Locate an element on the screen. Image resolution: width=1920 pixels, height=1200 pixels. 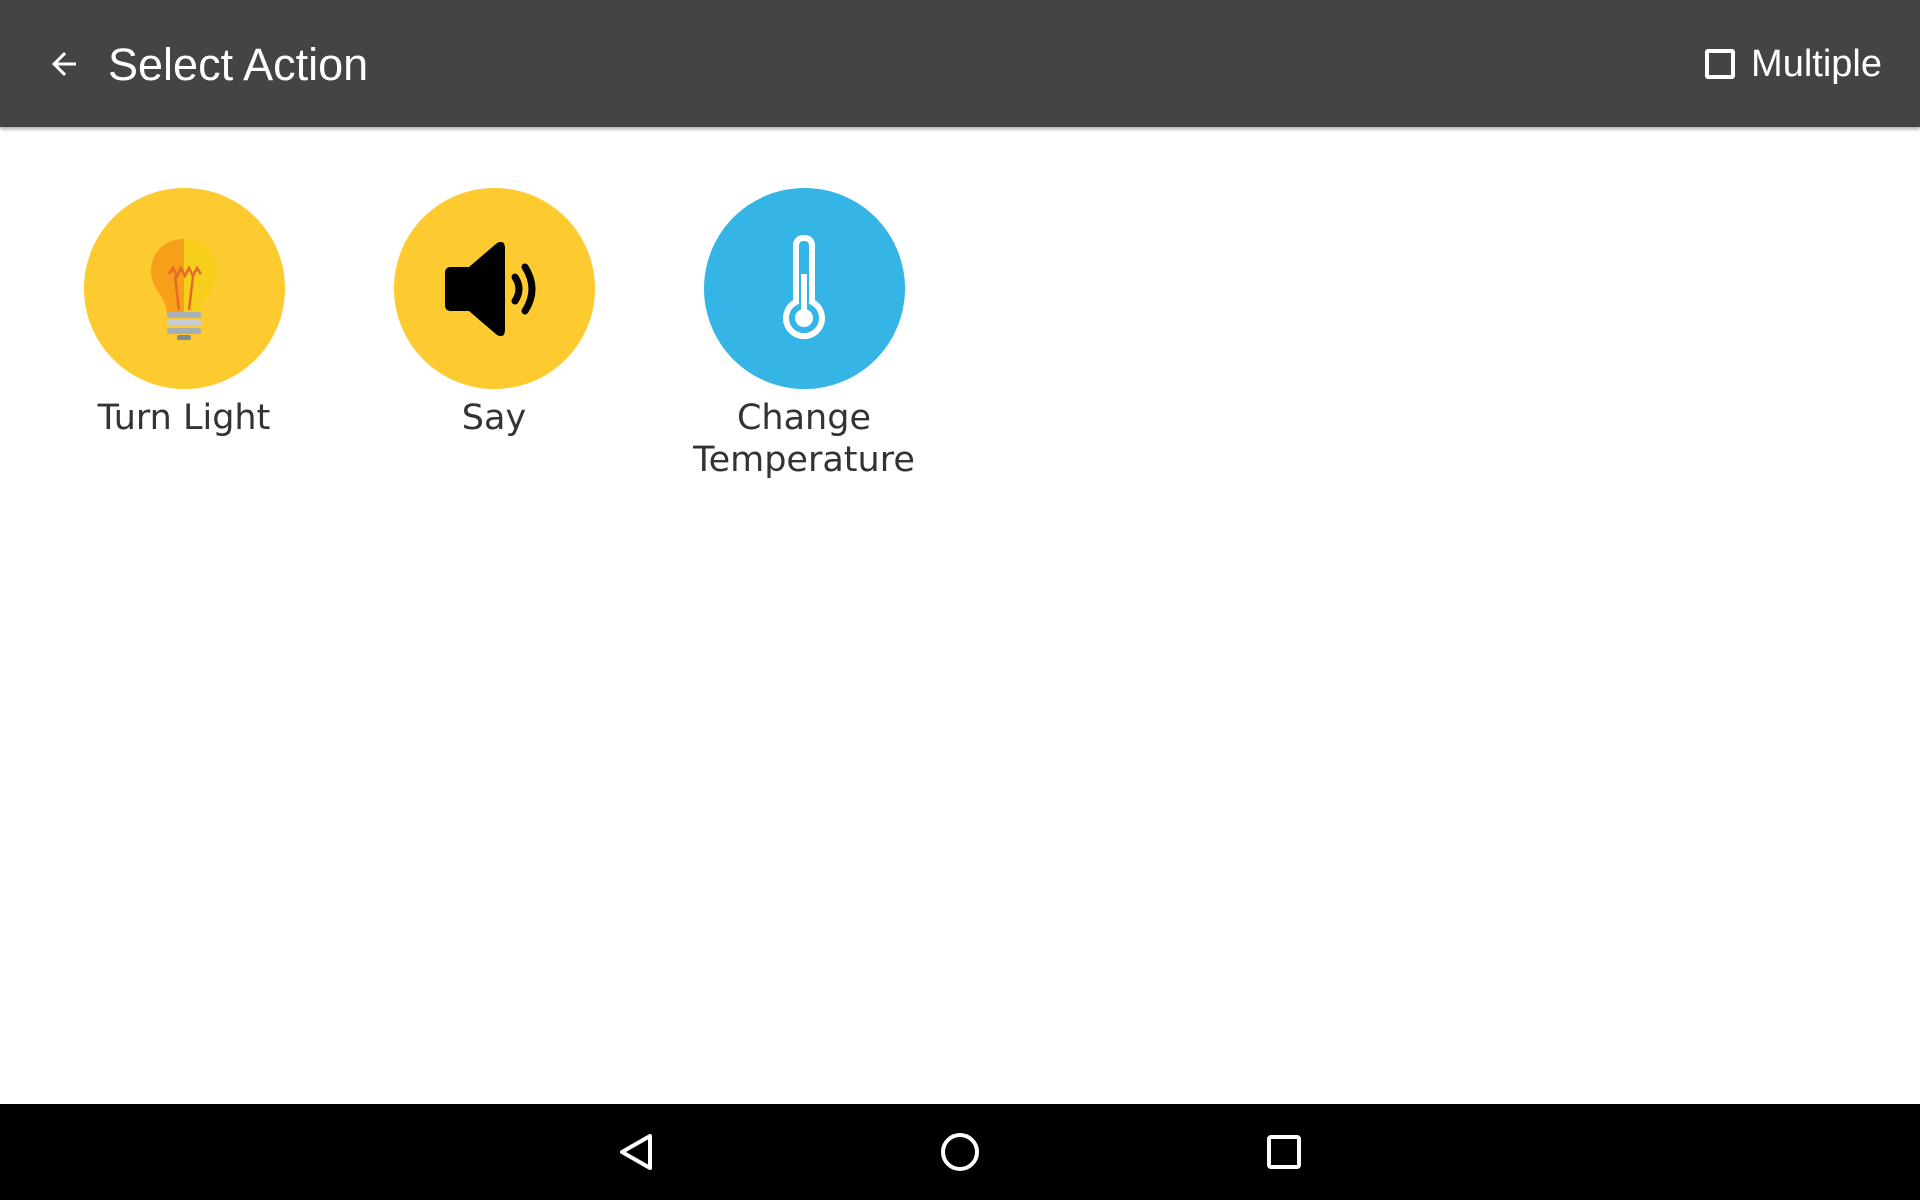
nav-back-icon is located at coordinates (636, 1152).